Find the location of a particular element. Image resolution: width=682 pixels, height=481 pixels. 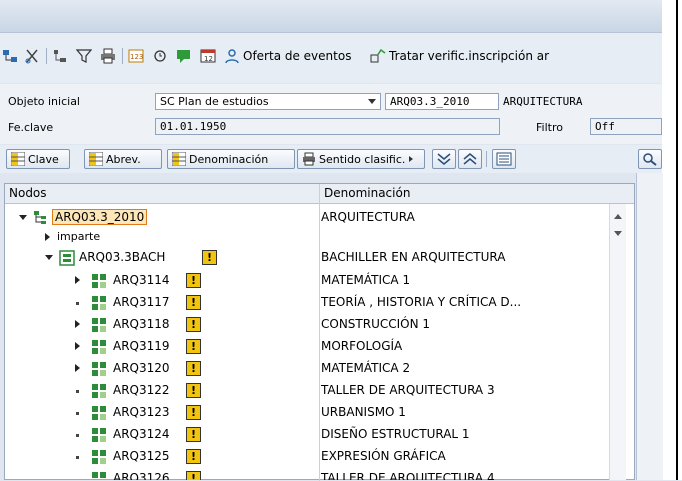

column-header-denominacion: Denominación is located at coordinates (477, 194).